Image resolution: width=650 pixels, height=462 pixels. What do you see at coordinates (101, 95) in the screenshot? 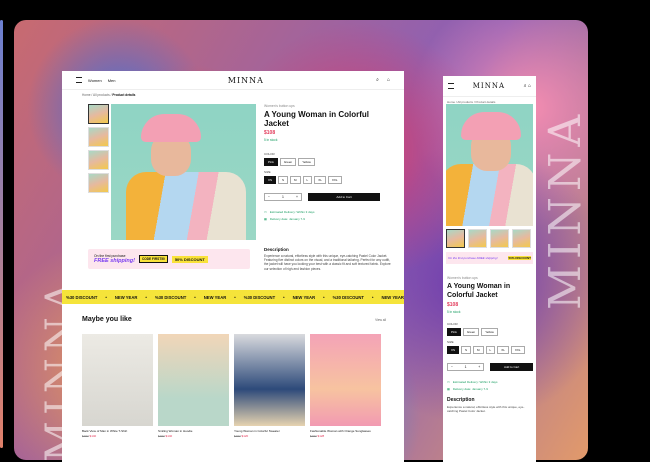
I see `breadcrumb-category: All products` at bounding box center [101, 95].